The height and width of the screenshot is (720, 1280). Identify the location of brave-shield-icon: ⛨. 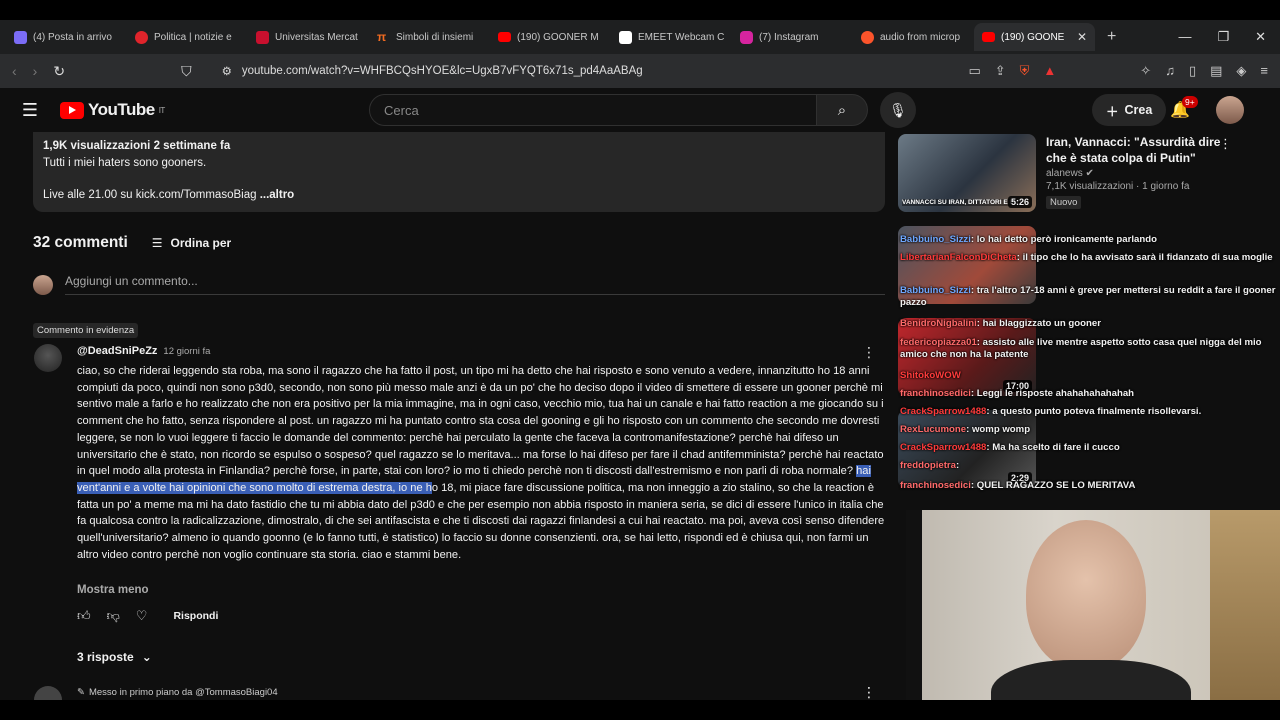
(1025, 71).